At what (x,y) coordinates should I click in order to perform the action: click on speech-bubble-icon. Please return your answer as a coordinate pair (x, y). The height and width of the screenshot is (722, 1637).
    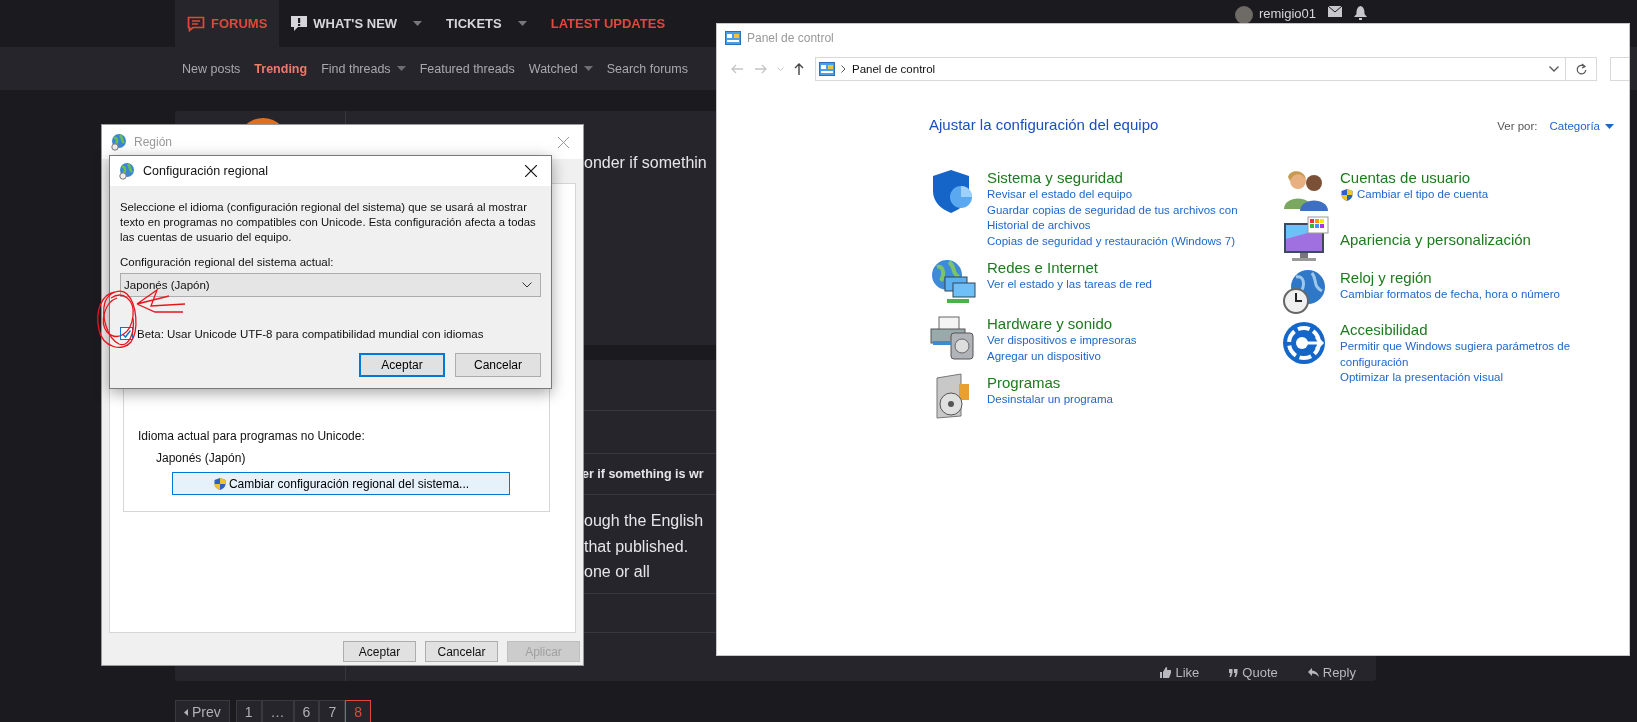
    Looking at the image, I should click on (196, 23).